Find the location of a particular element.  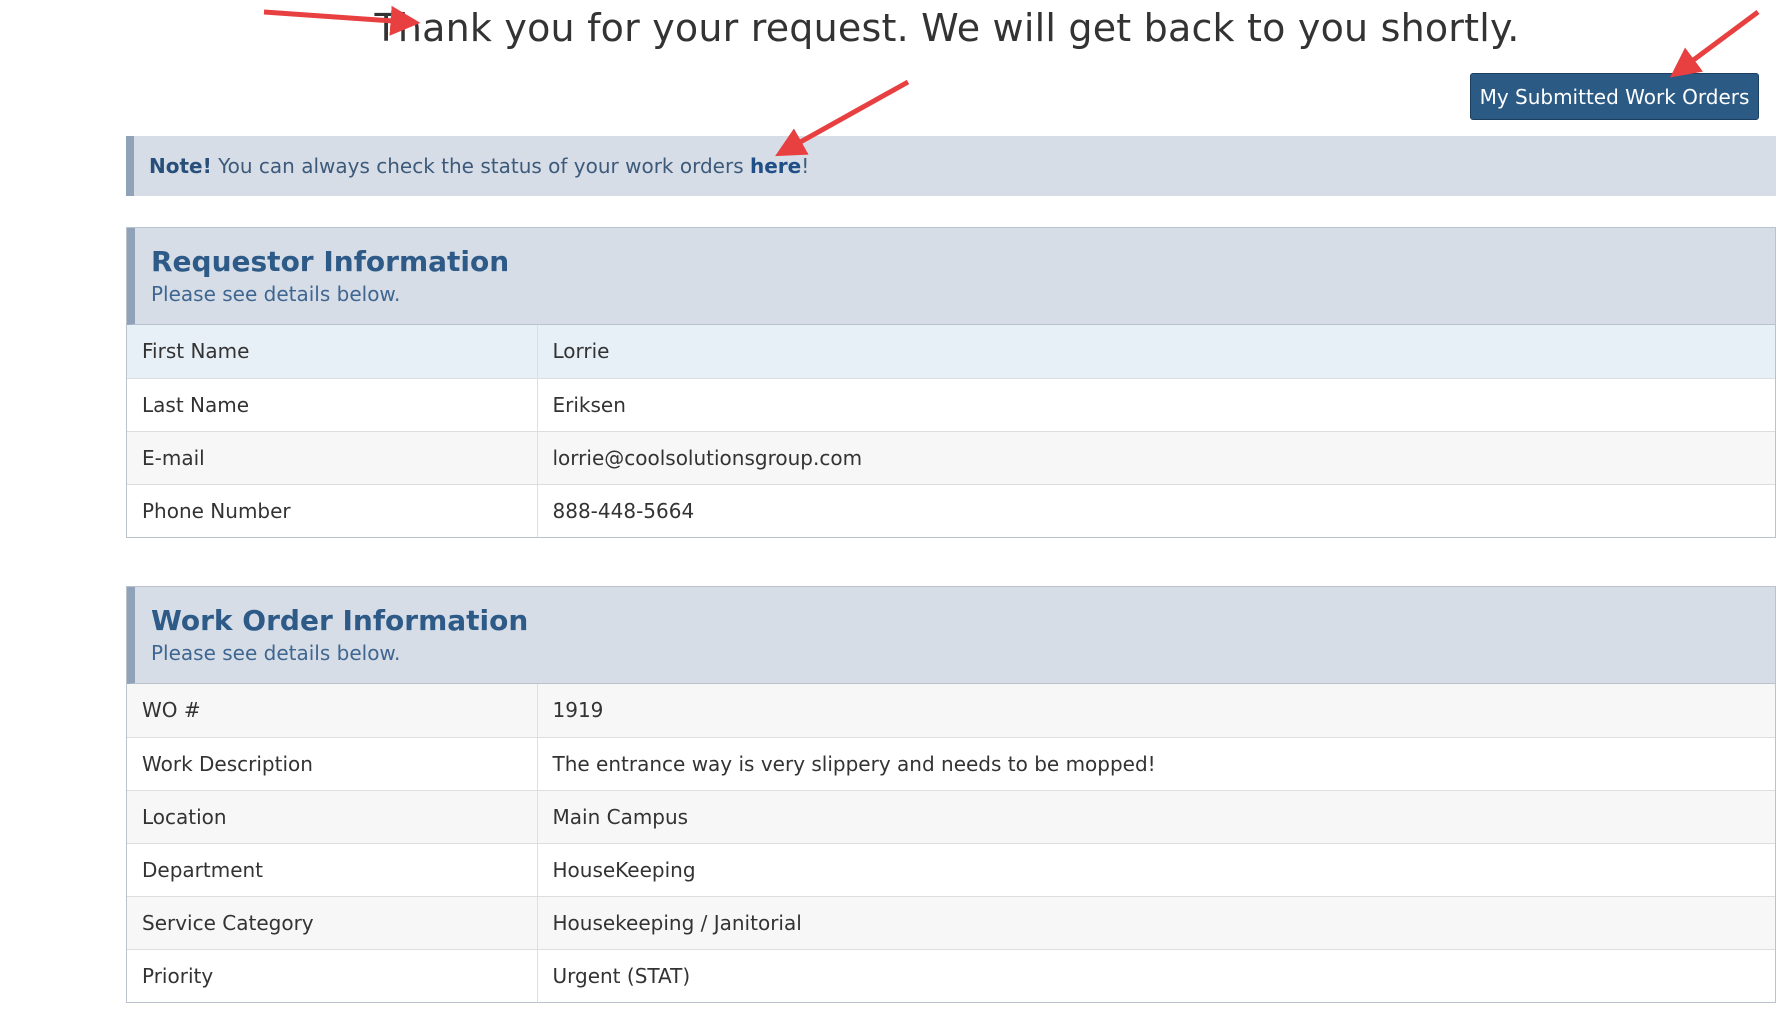

row-value: 1919 is located at coordinates (1156, 710).